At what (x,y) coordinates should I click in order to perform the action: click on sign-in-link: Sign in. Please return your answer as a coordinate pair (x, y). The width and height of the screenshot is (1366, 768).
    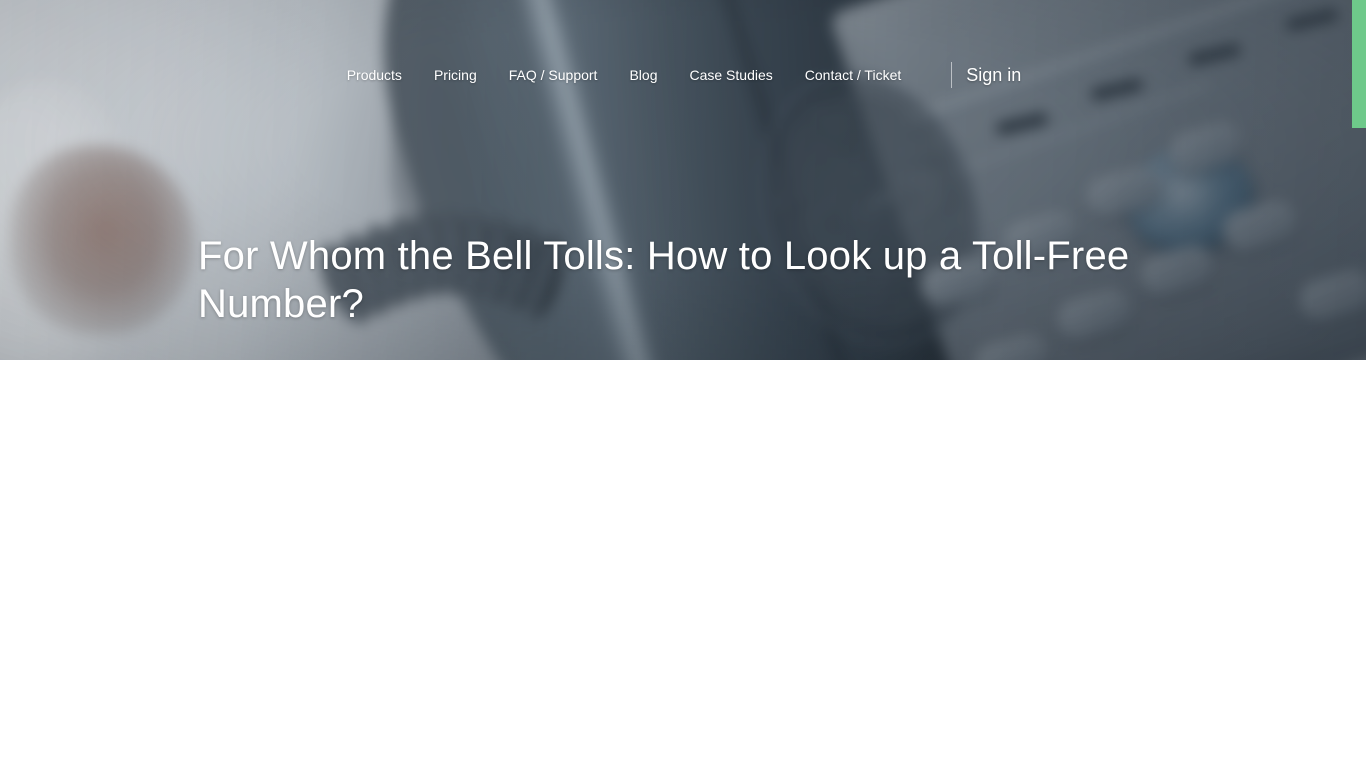
    Looking at the image, I should click on (993, 75).